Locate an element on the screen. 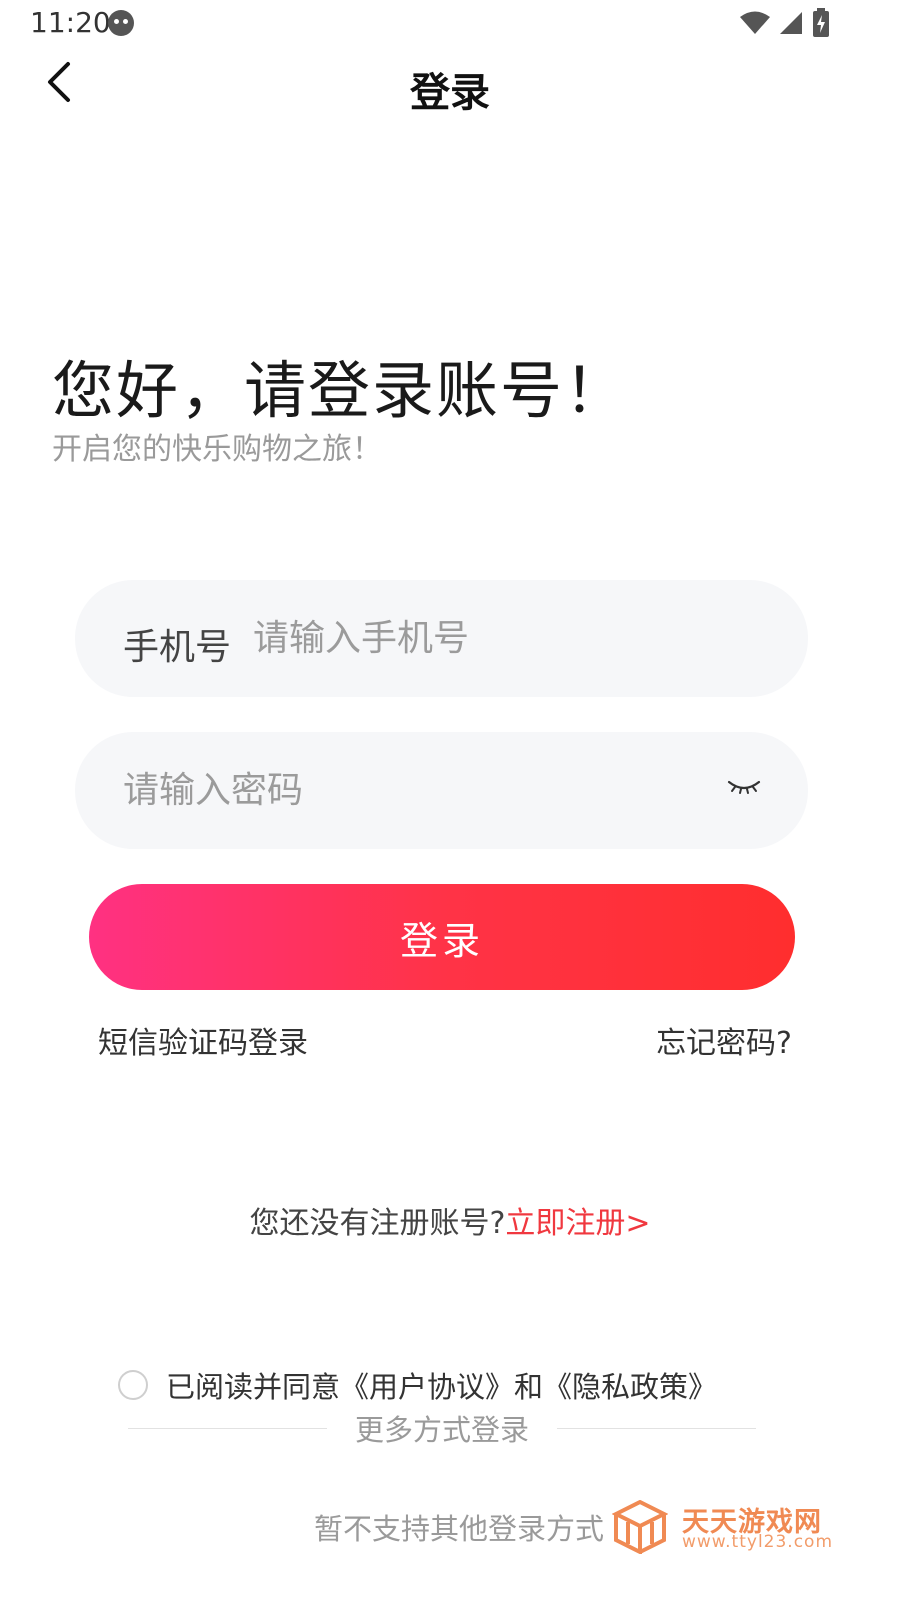 The width and height of the screenshot is (900, 1600). sms-login-link: 短信验证码登录 is located at coordinates (203, 1040).